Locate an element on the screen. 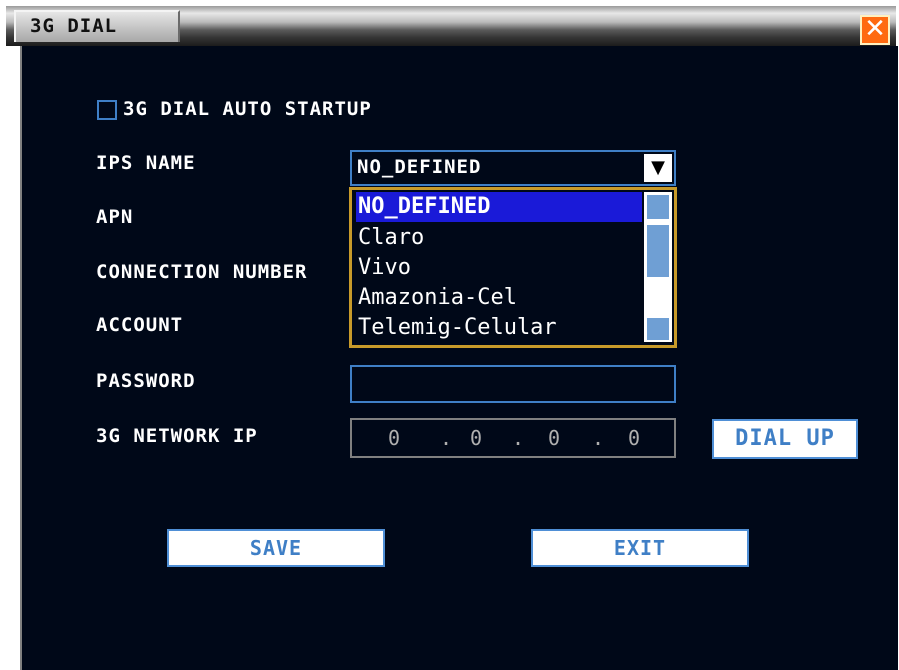 This screenshot has height=670, width=899. scroll-up-button is located at coordinates (658, 207).